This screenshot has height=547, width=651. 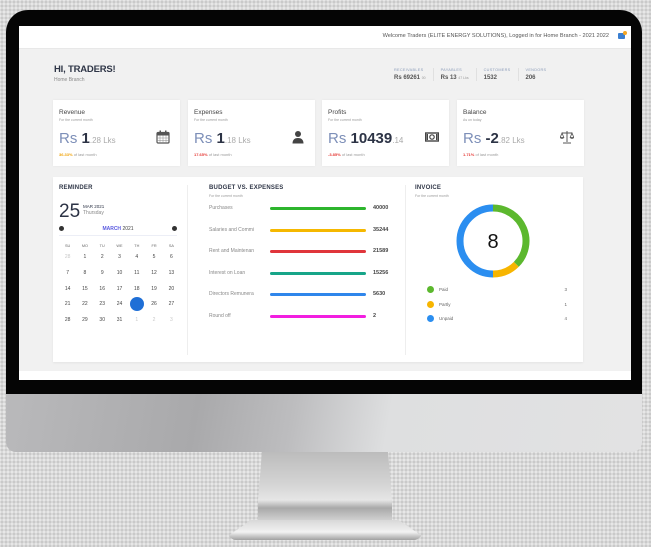 What do you see at coordinates (567, 137) in the screenshot?
I see `balance-scale-icon` at bounding box center [567, 137].